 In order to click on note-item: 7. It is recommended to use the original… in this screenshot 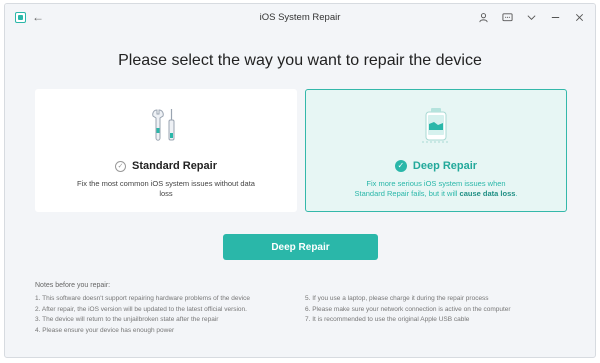, I will do `click(387, 319)`.